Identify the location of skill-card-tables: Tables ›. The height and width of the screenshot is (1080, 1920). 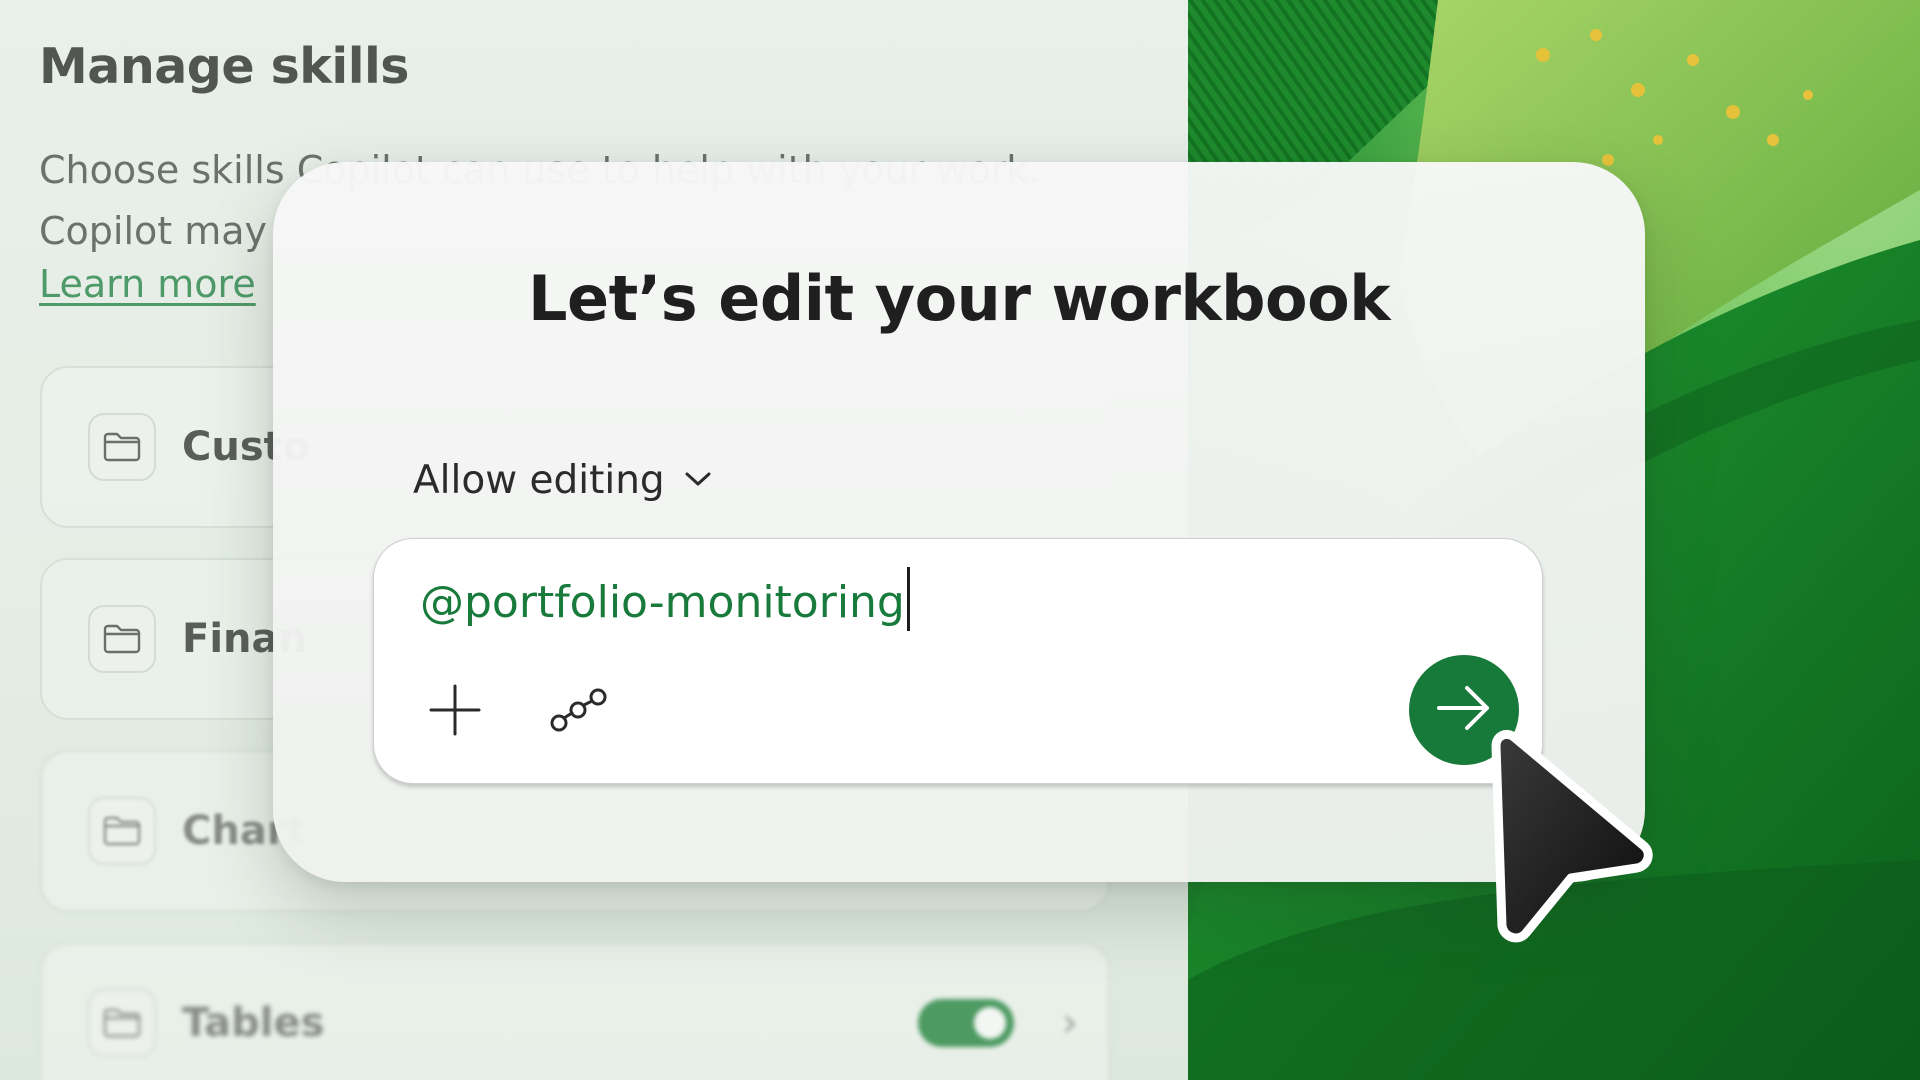
(575, 1011).